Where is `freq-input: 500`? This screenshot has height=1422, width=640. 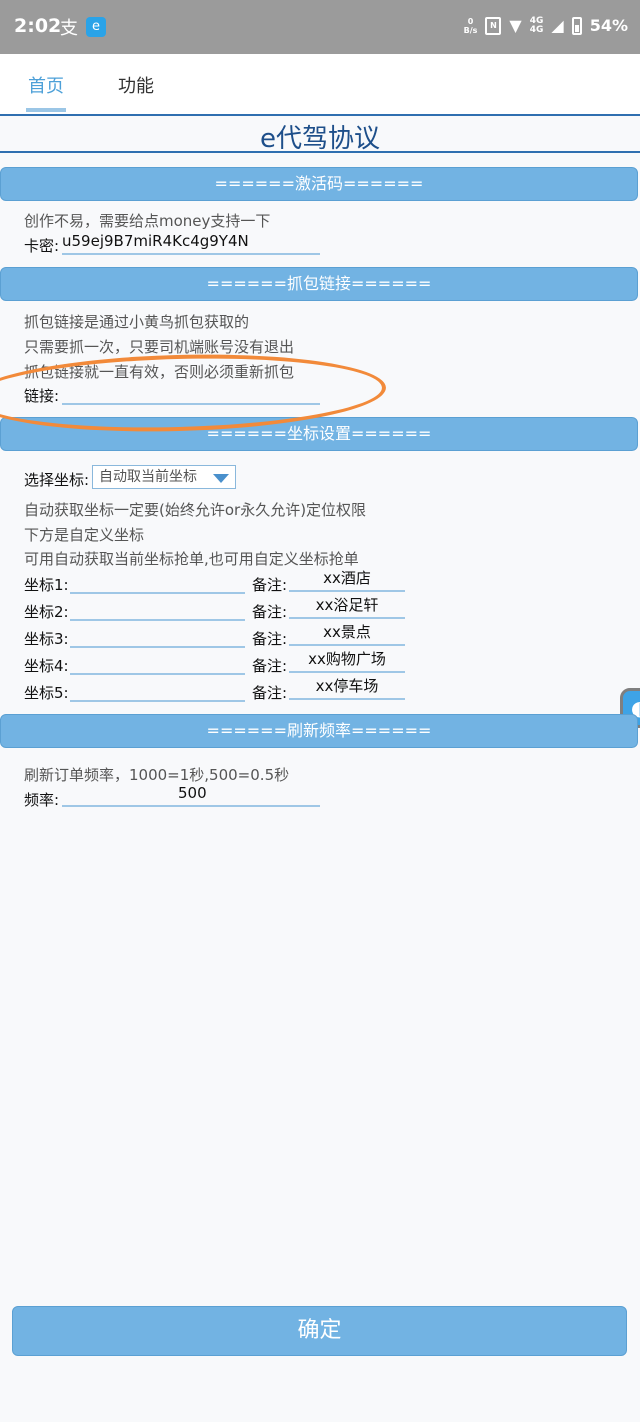 freq-input: 500 is located at coordinates (191, 795).